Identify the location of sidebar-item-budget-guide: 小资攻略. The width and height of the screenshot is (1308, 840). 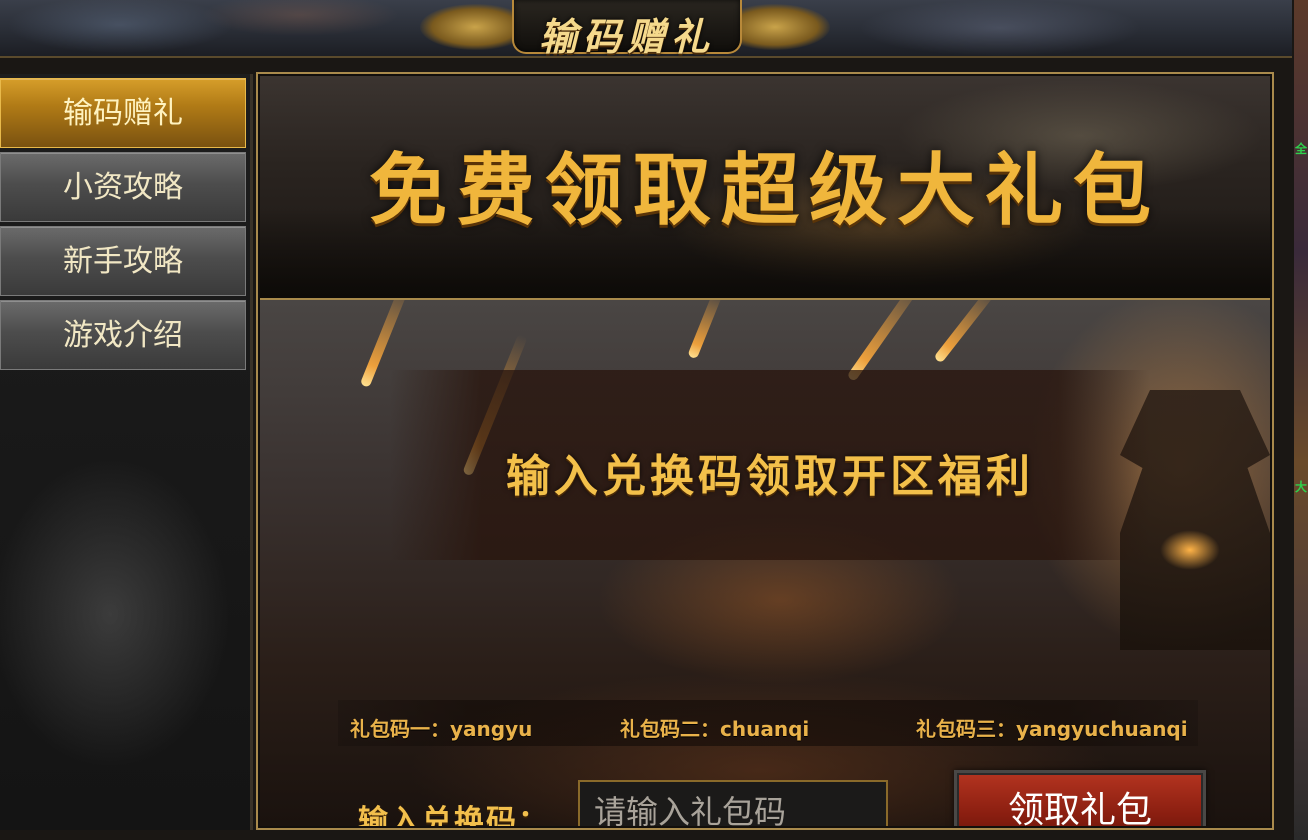
(123, 187).